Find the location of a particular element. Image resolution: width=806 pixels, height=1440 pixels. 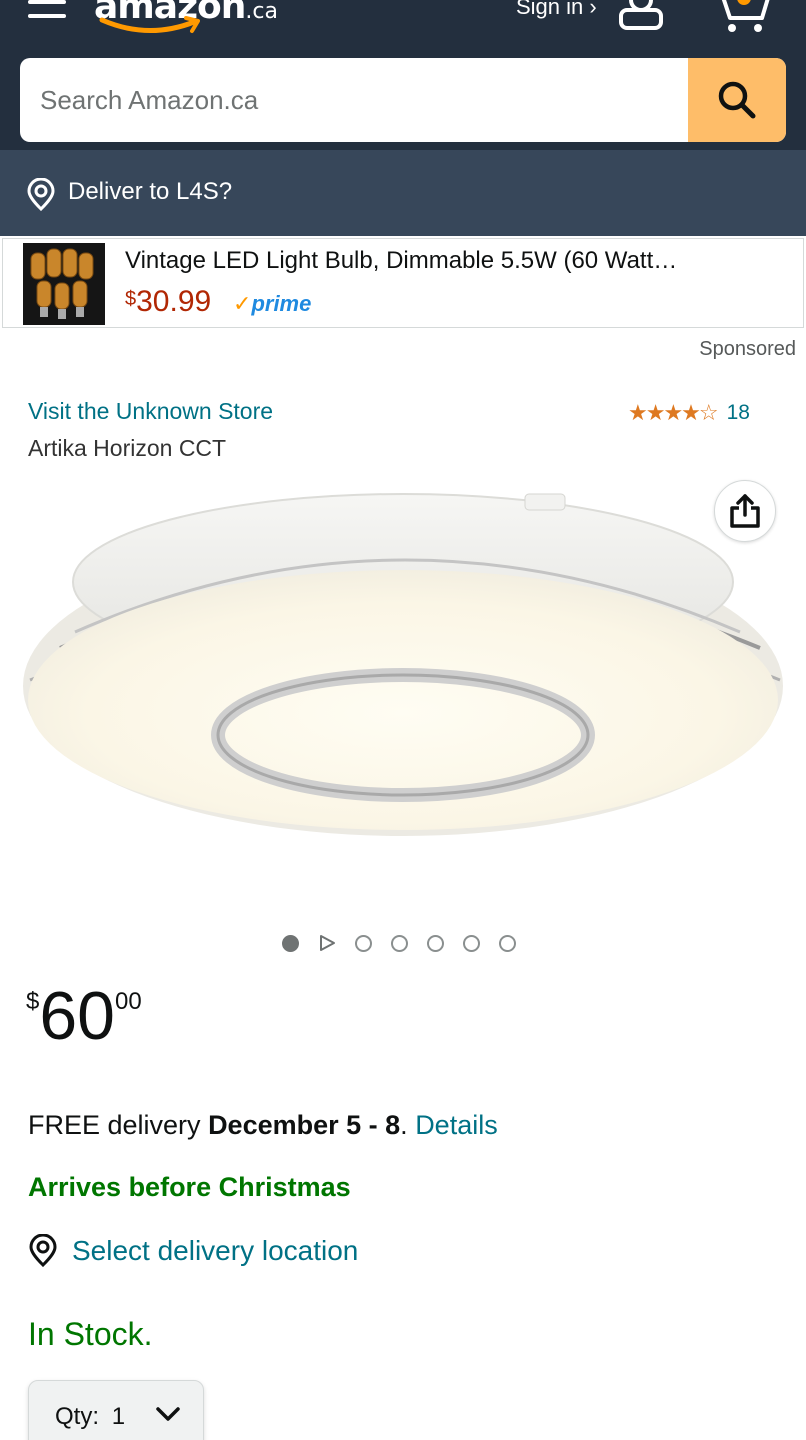

quantity-selector: Qty: 1 is located at coordinates (116, 1410).